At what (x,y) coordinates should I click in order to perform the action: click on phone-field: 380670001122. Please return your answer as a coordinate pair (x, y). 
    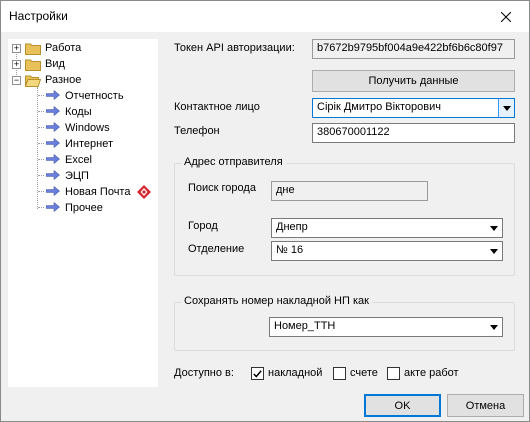
    Looking at the image, I should click on (413, 133).